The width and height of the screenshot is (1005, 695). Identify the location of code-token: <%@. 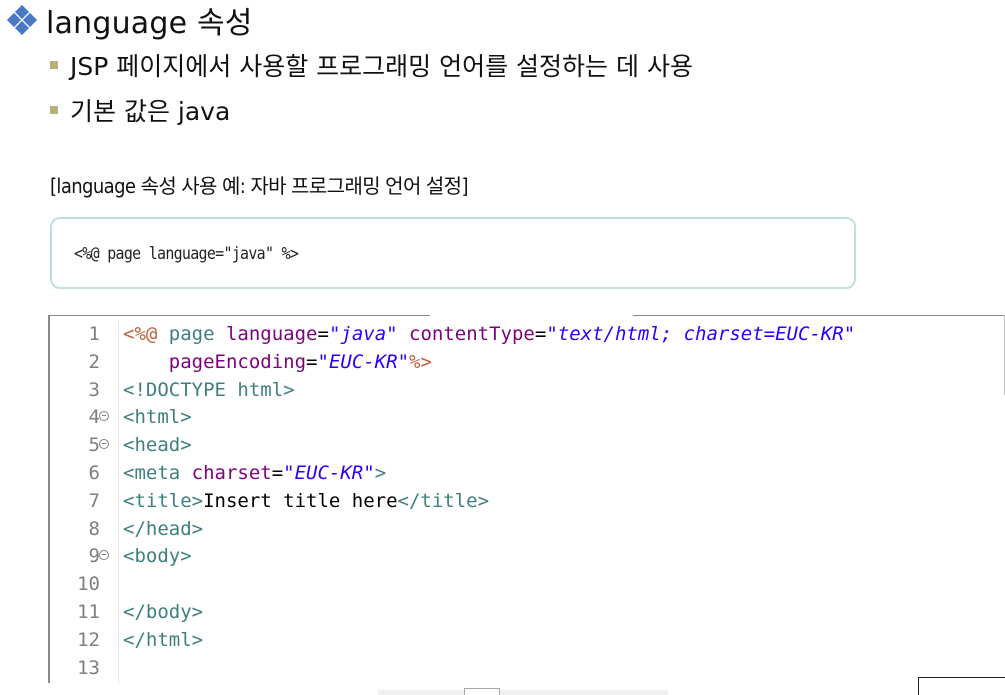
(140, 334).